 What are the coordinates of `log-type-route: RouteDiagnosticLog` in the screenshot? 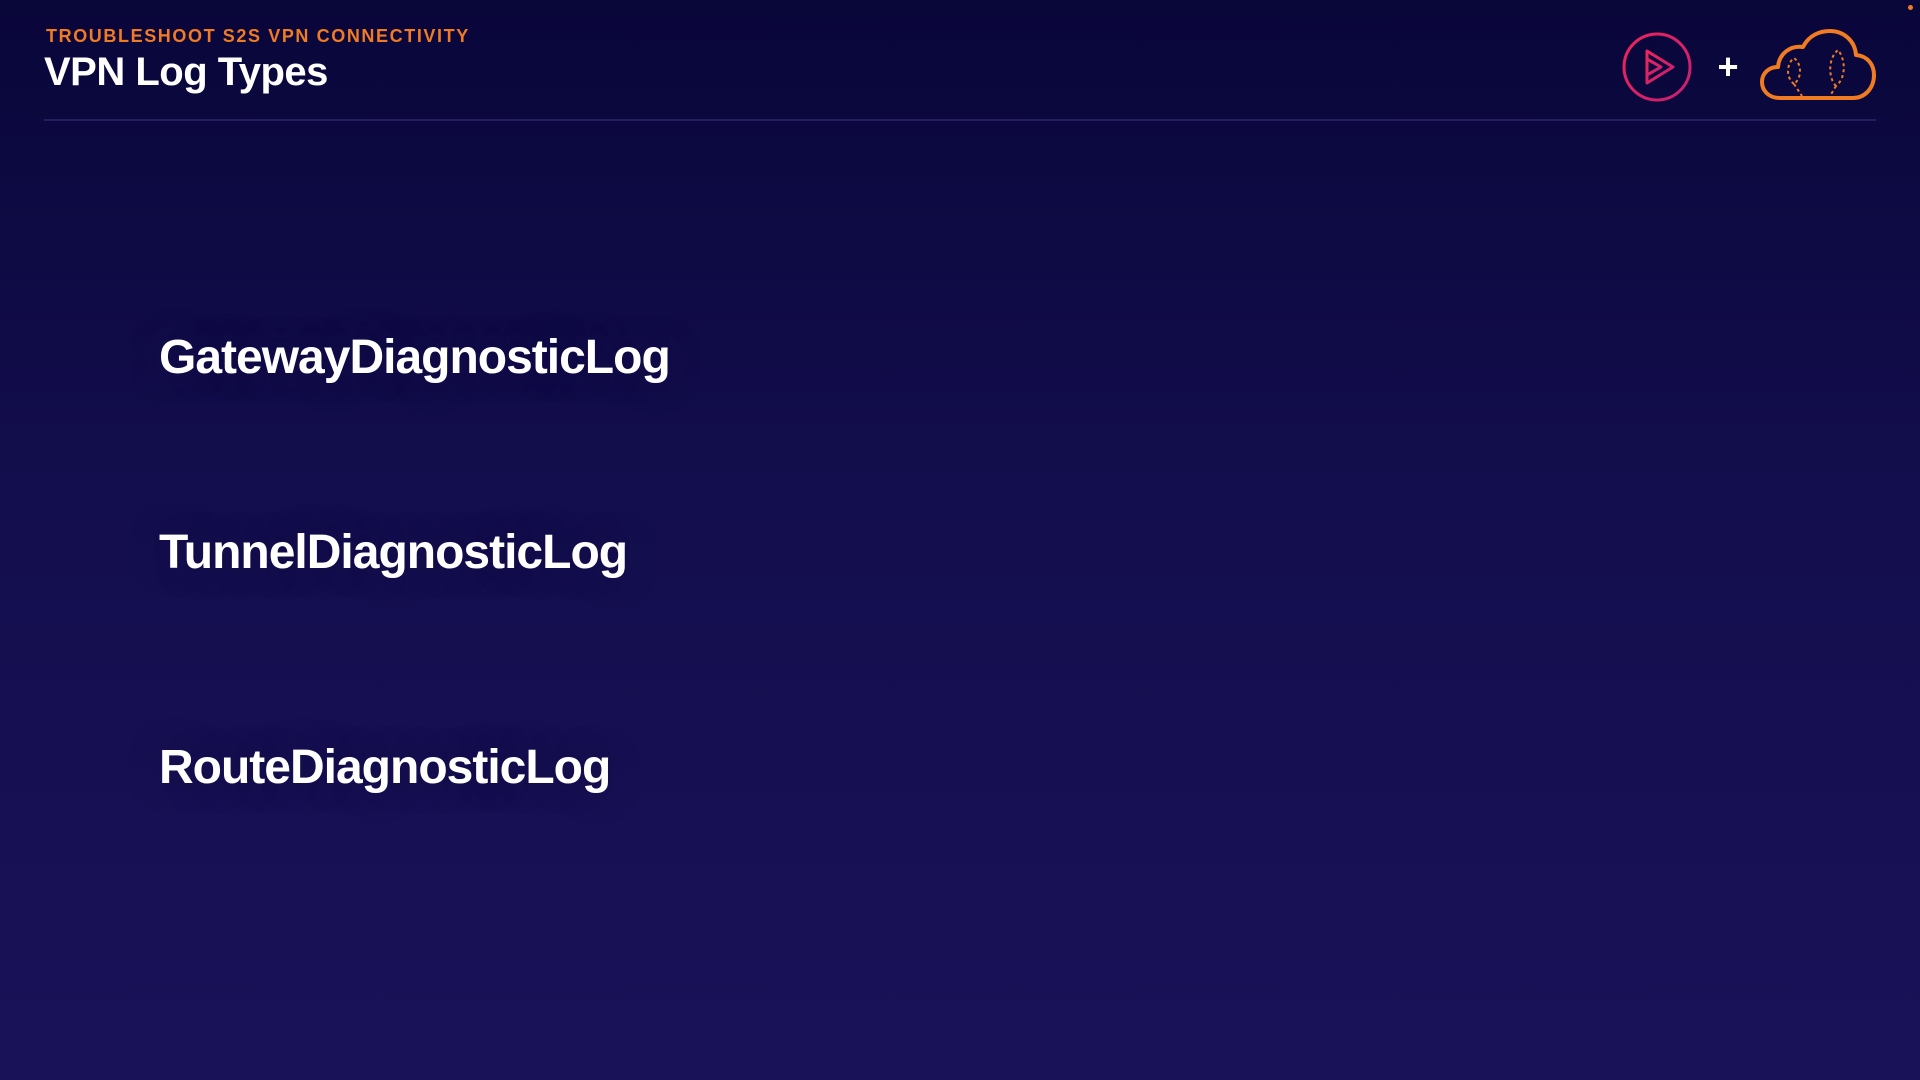 It's located at (385, 767).